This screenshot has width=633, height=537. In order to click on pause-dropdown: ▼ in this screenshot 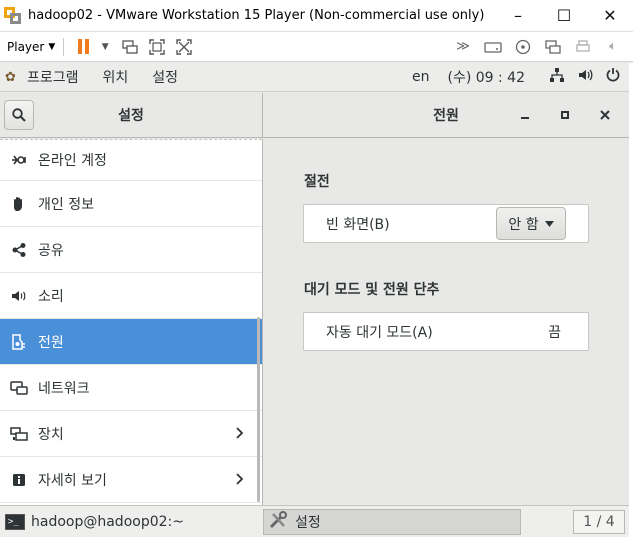, I will do `click(105, 47)`.